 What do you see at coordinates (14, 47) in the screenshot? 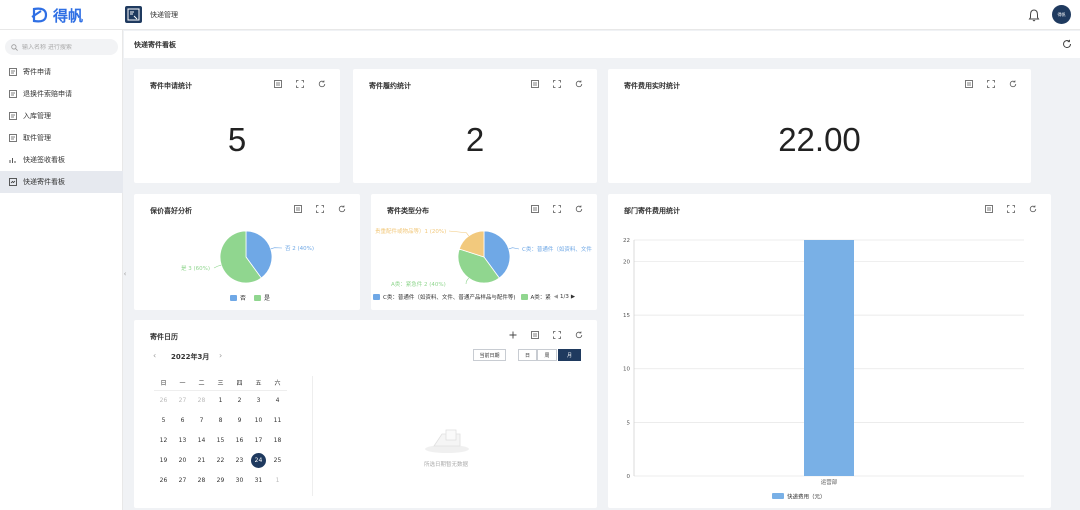
I see `search-icon` at bounding box center [14, 47].